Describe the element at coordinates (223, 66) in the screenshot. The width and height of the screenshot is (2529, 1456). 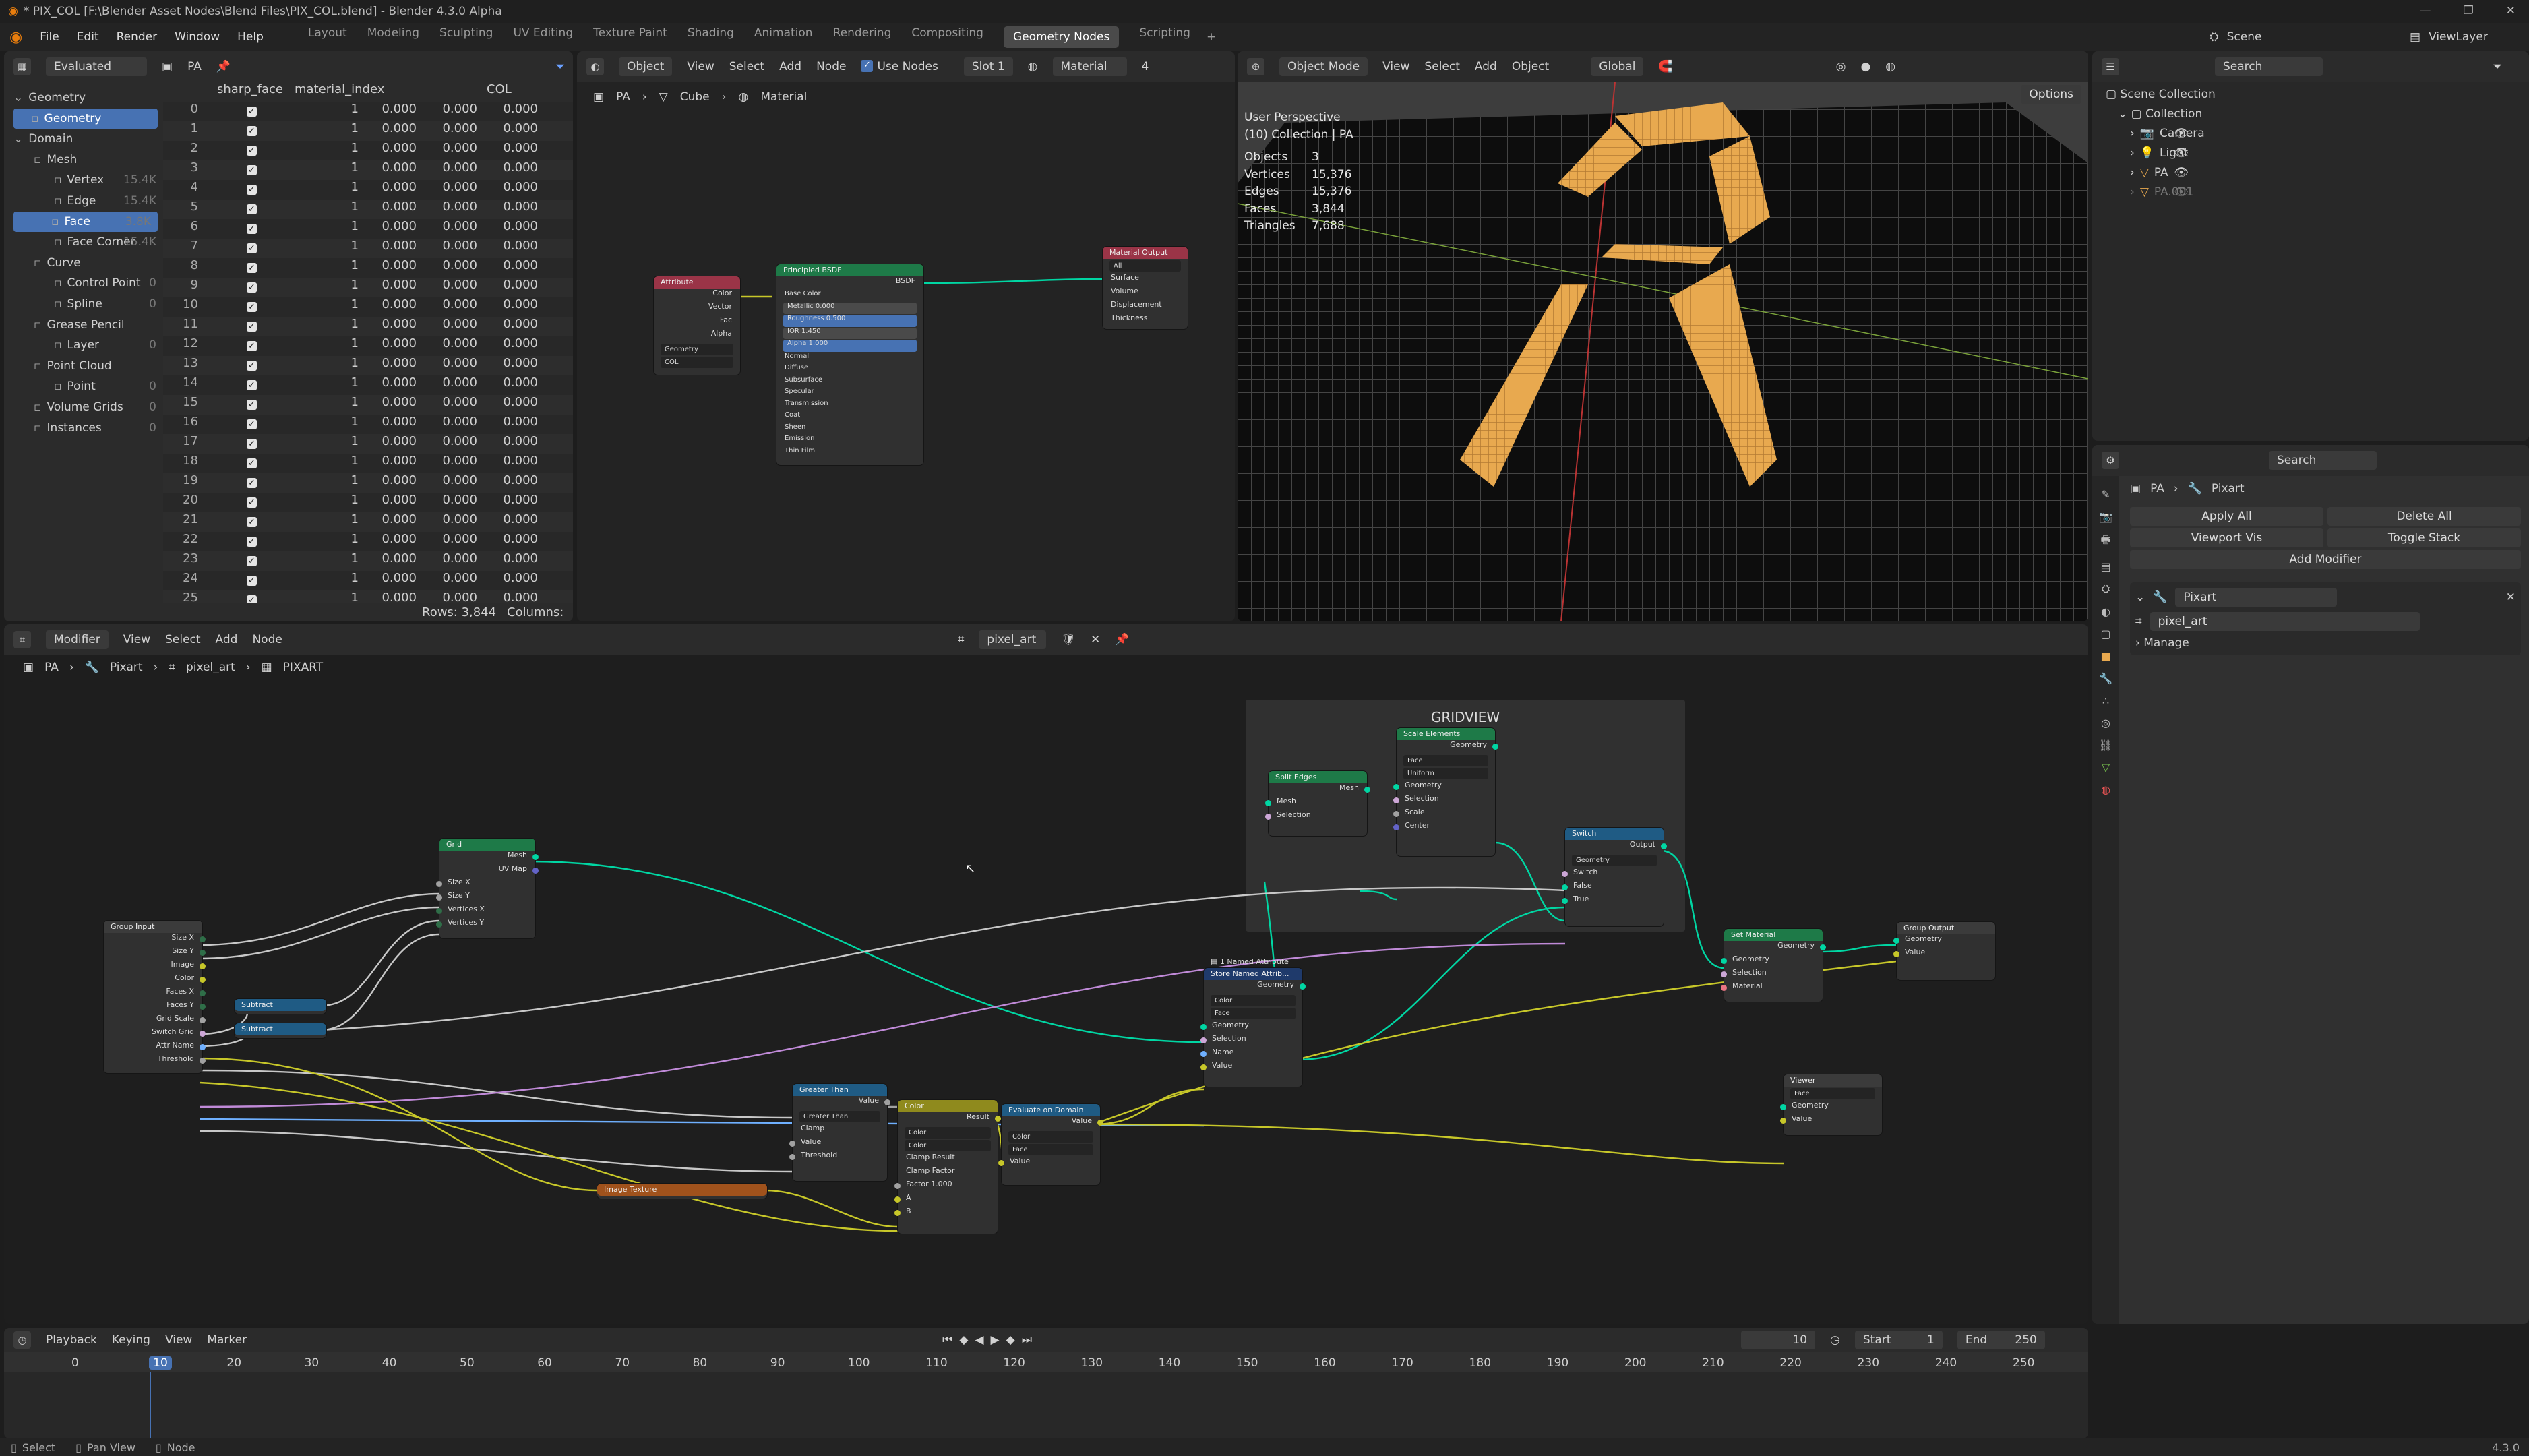
I see `pin-icon: 📌` at that location.